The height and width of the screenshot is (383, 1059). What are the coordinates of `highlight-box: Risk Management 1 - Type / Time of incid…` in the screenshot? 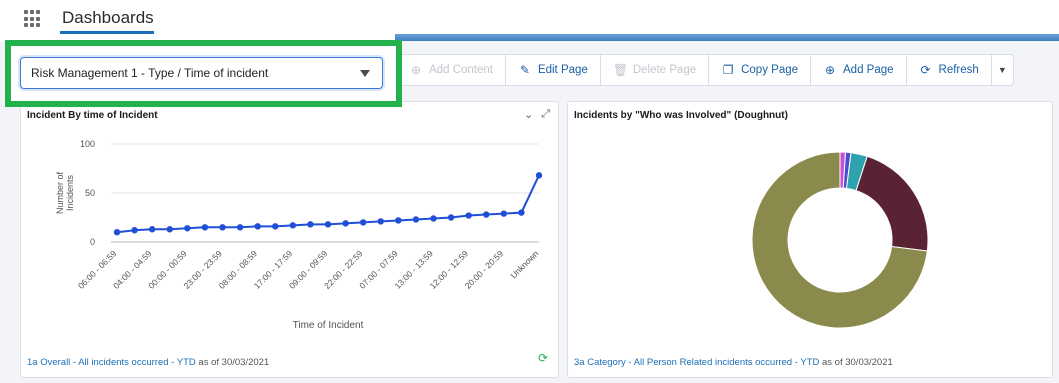 It's located at (203, 73).